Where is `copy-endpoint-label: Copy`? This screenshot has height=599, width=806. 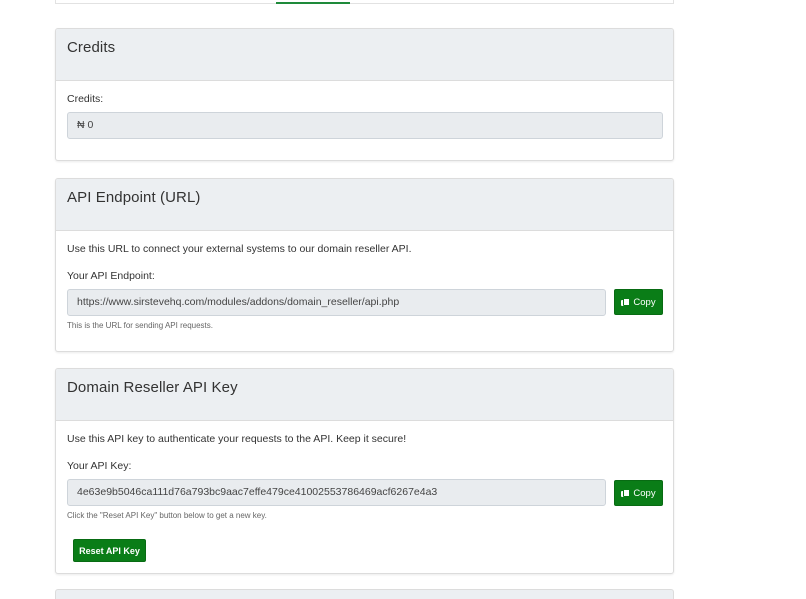
copy-endpoint-label: Copy is located at coordinates (644, 302).